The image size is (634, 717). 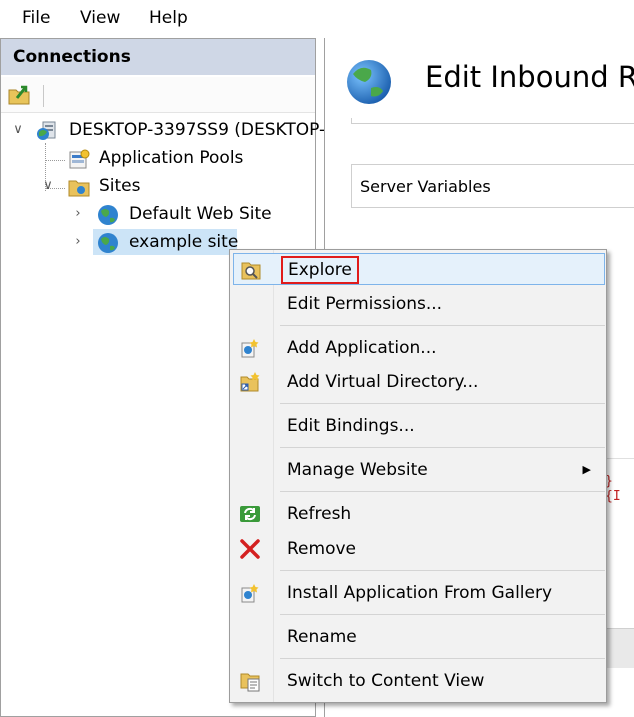 What do you see at coordinates (200, 214) in the screenshot?
I see `tree-label-default-web-site: Default Web Site` at bounding box center [200, 214].